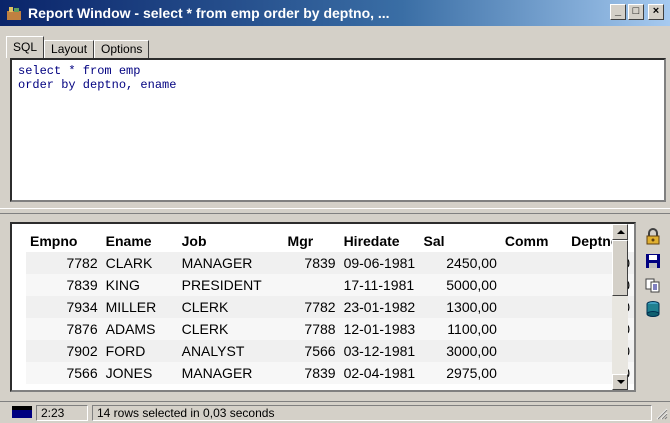 Image resolution: width=670 pixels, height=423 pixels. What do you see at coordinates (22, 412) in the screenshot?
I see `connection-indicator-icon` at bounding box center [22, 412].